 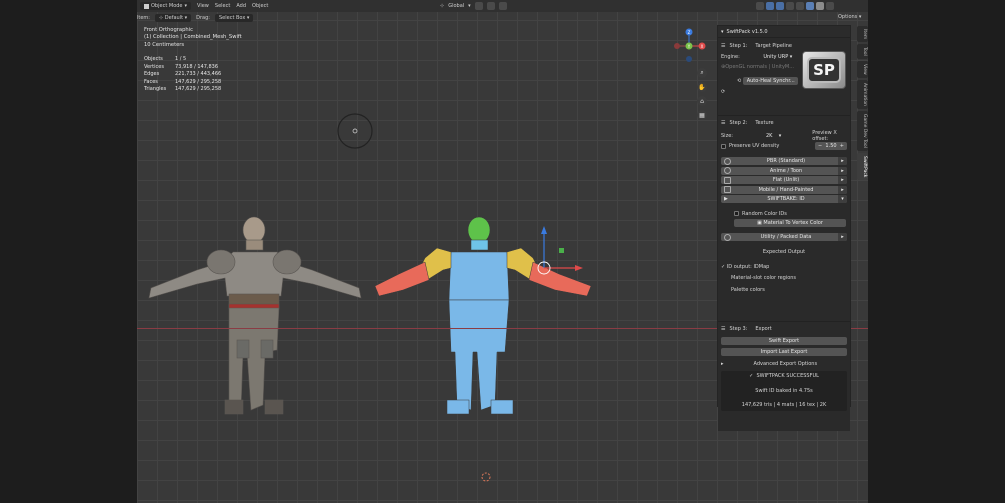 I want to click on random-ids-label: Random Color IDs, so click(x=764, y=213).